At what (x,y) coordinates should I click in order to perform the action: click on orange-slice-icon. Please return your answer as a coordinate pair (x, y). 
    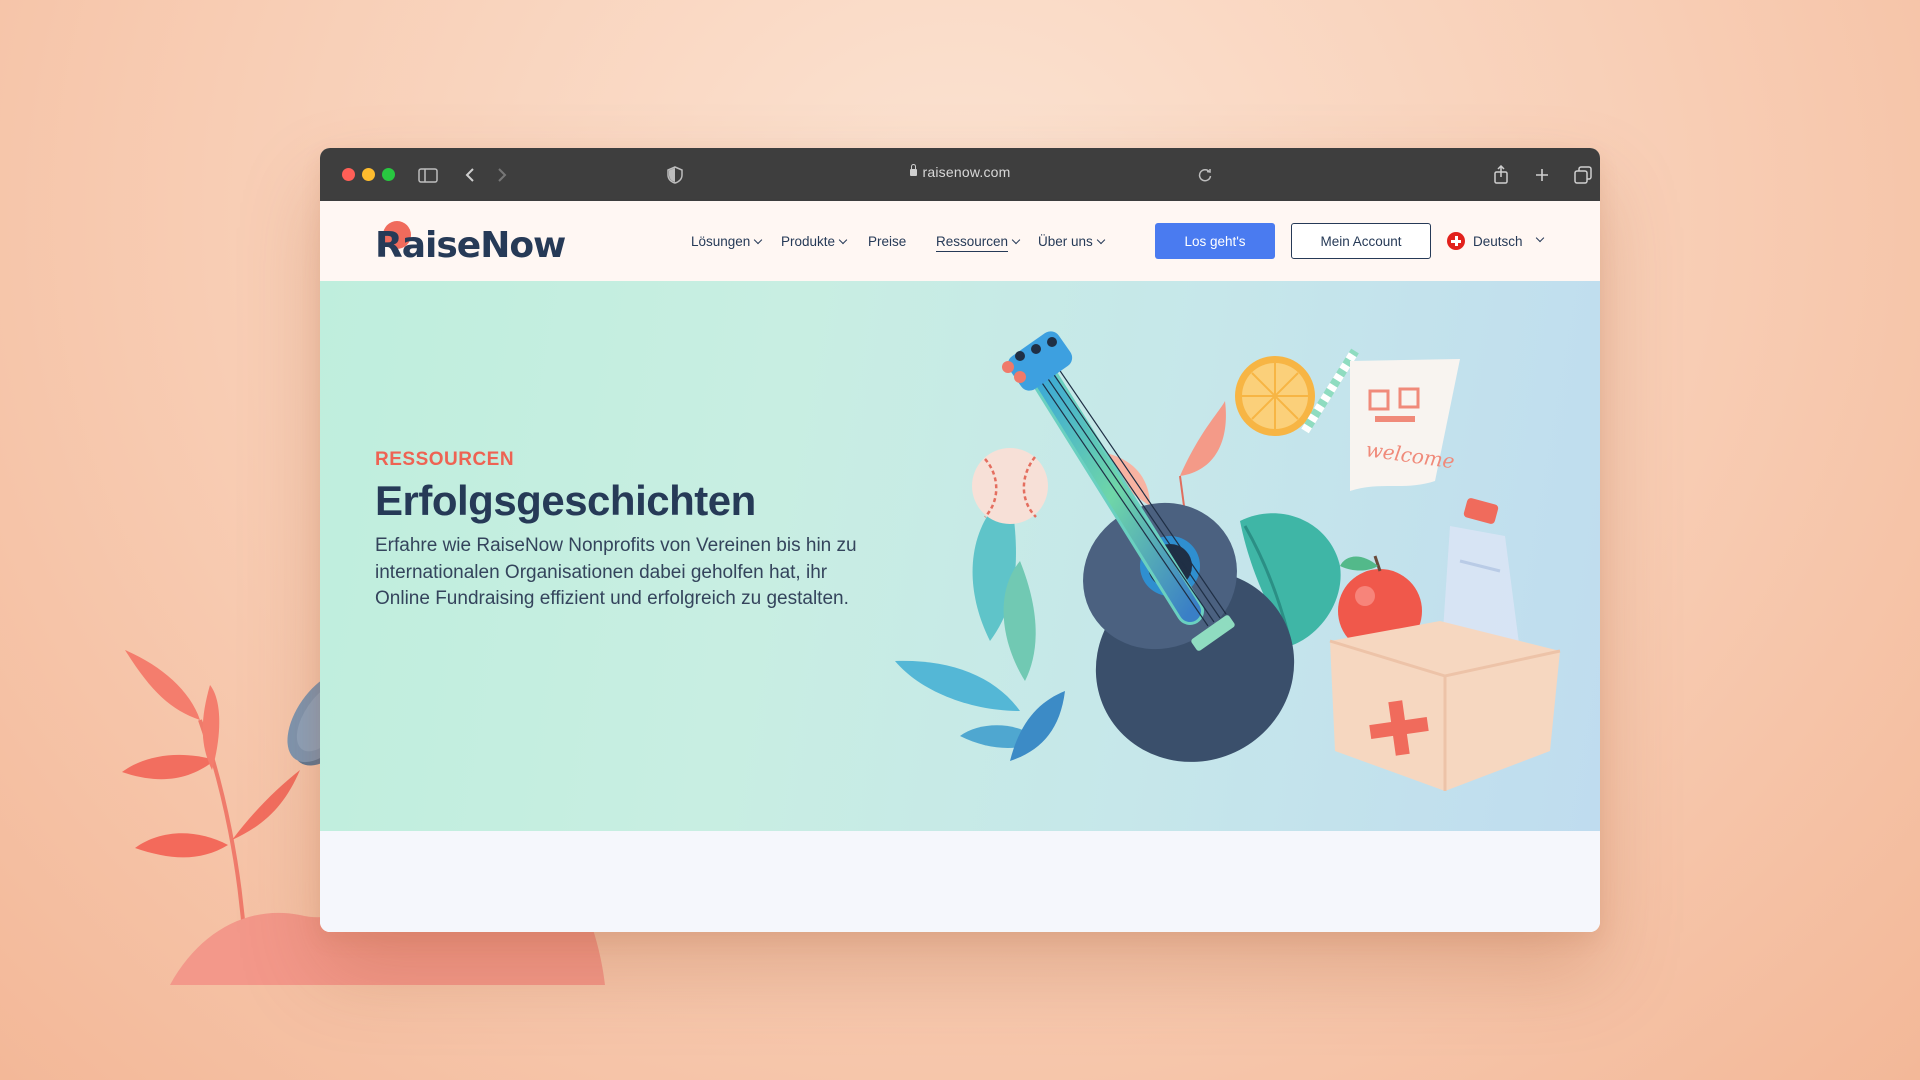
    Looking at the image, I should click on (1297, 392).